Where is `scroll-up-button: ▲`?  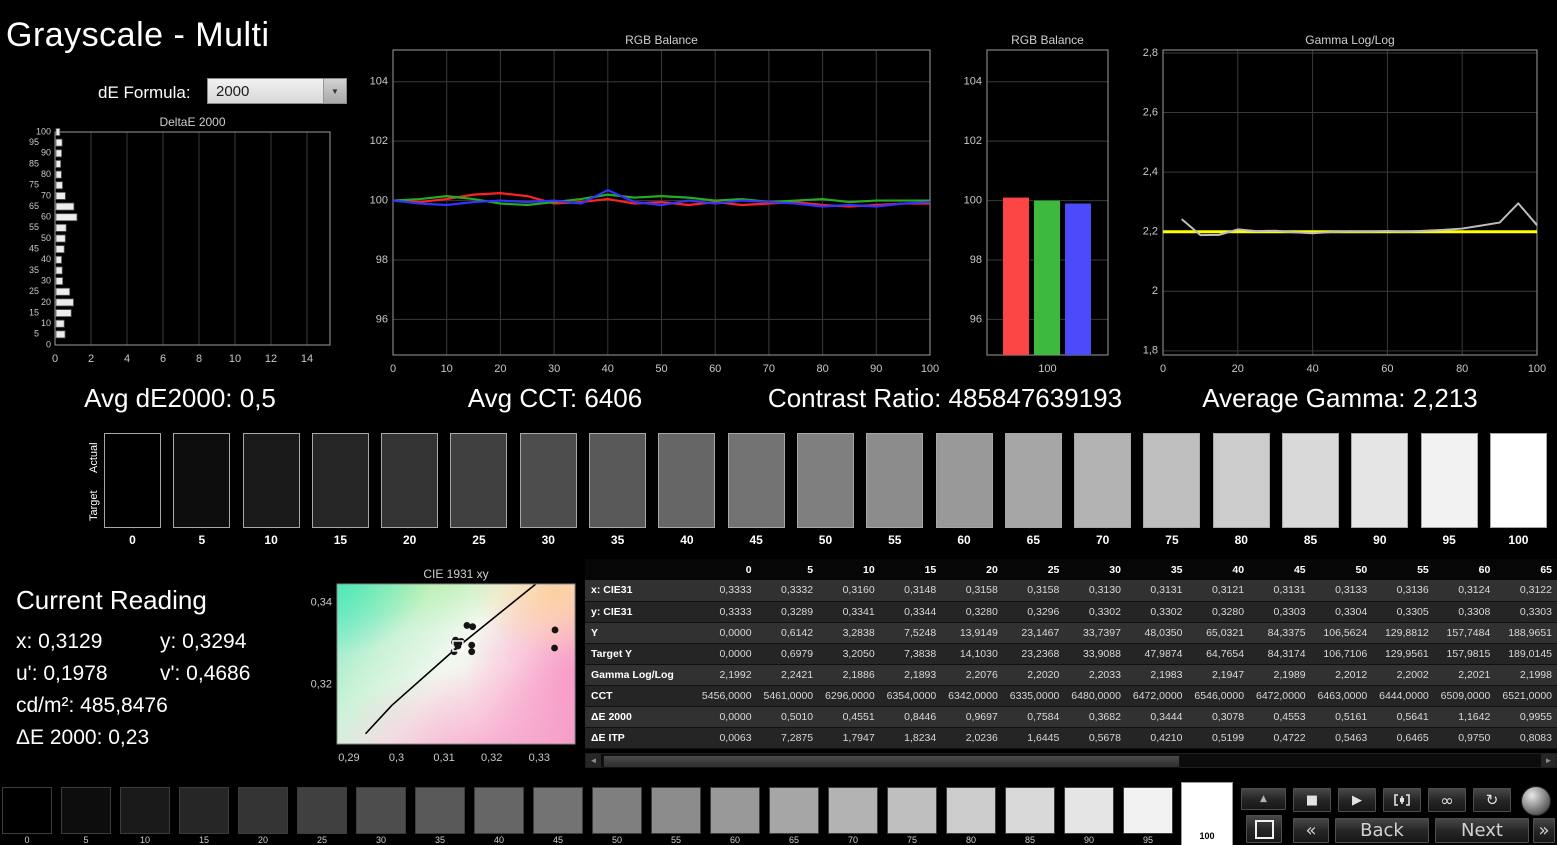
scroll-up-button: ▲ is located at coordinates (1263, 799).